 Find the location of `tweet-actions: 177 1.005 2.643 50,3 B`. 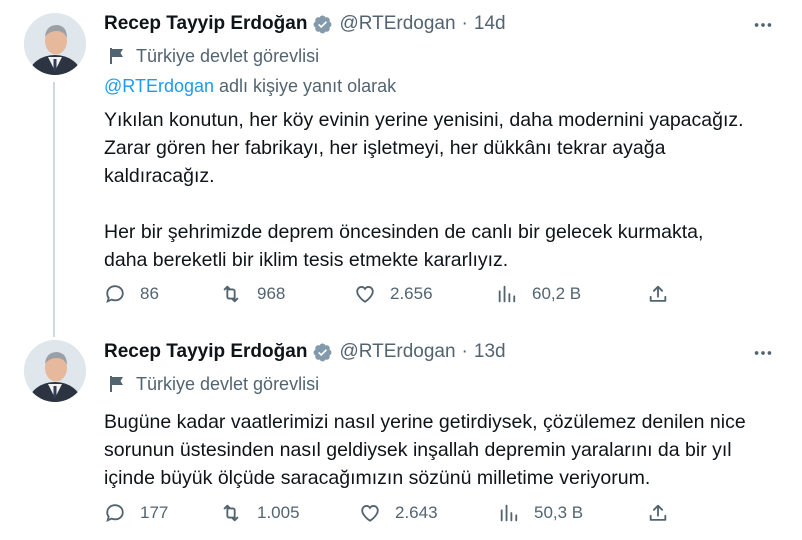

tweet-actions: 177 1.005 2.643 50,3 B is located at coordinates (394, 513).